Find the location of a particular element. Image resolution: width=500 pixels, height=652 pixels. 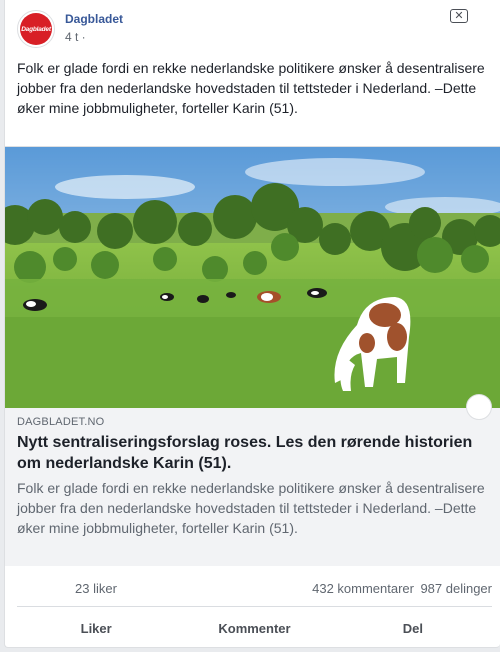

comments-count: 432 kommentarer is located at coordinates (363, 588).